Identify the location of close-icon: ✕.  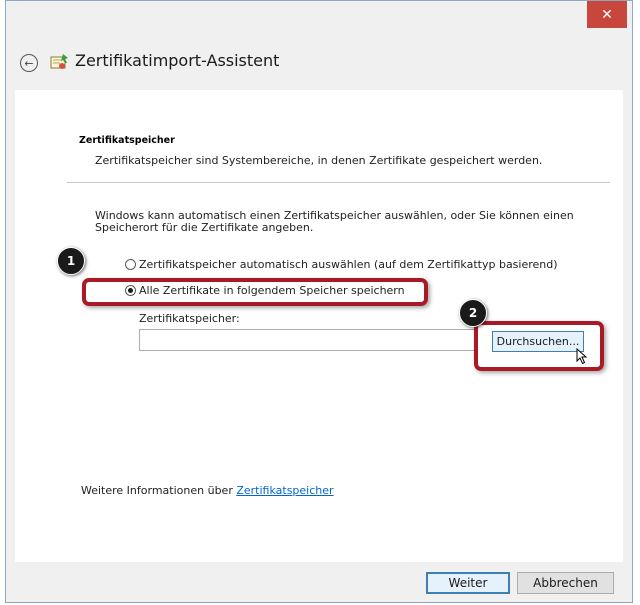
(607, 14).